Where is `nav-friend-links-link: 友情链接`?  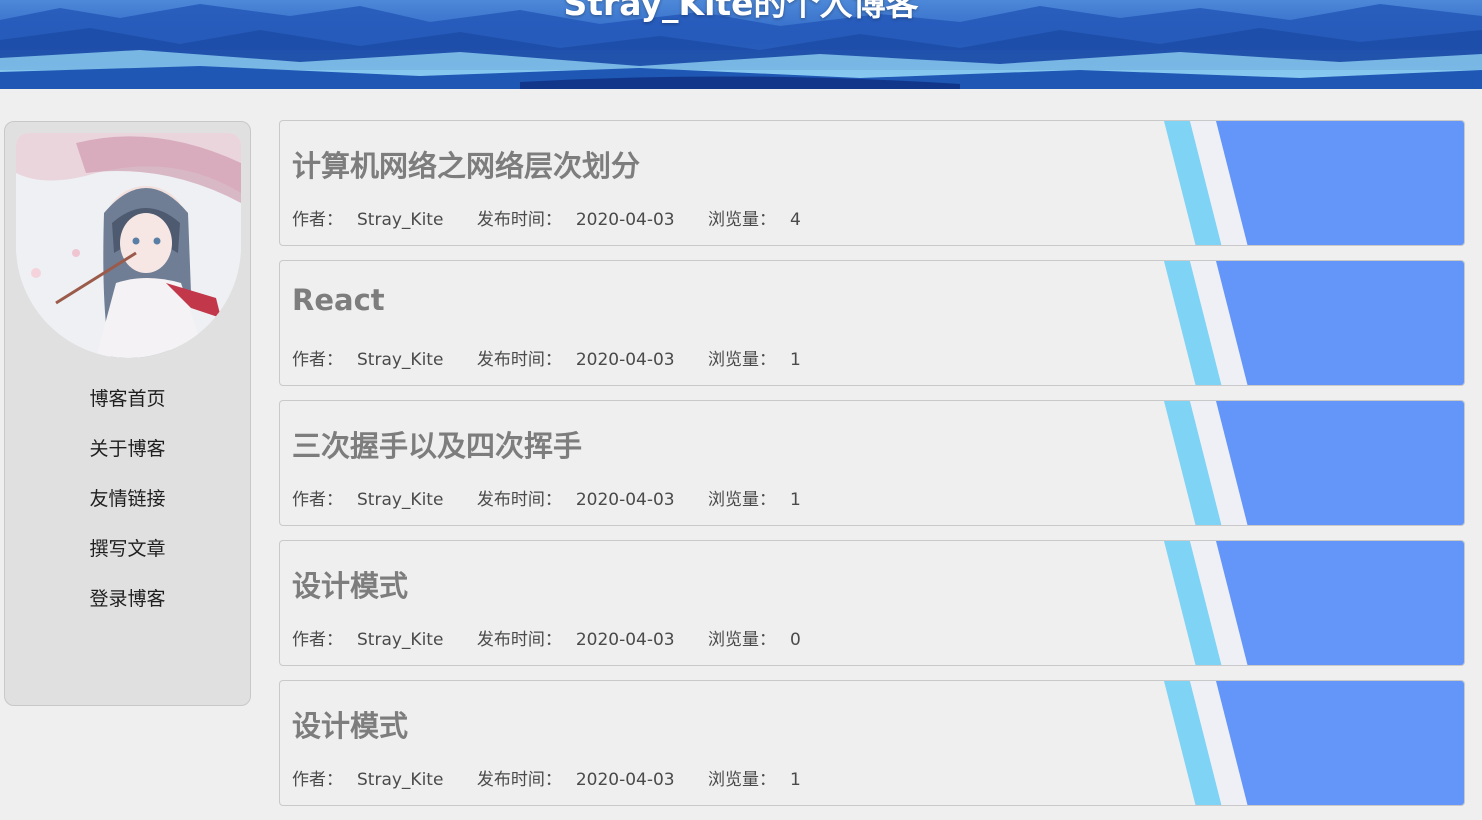 nav-friend-links-link: 友情链接 is located at coordinates (127, 509).